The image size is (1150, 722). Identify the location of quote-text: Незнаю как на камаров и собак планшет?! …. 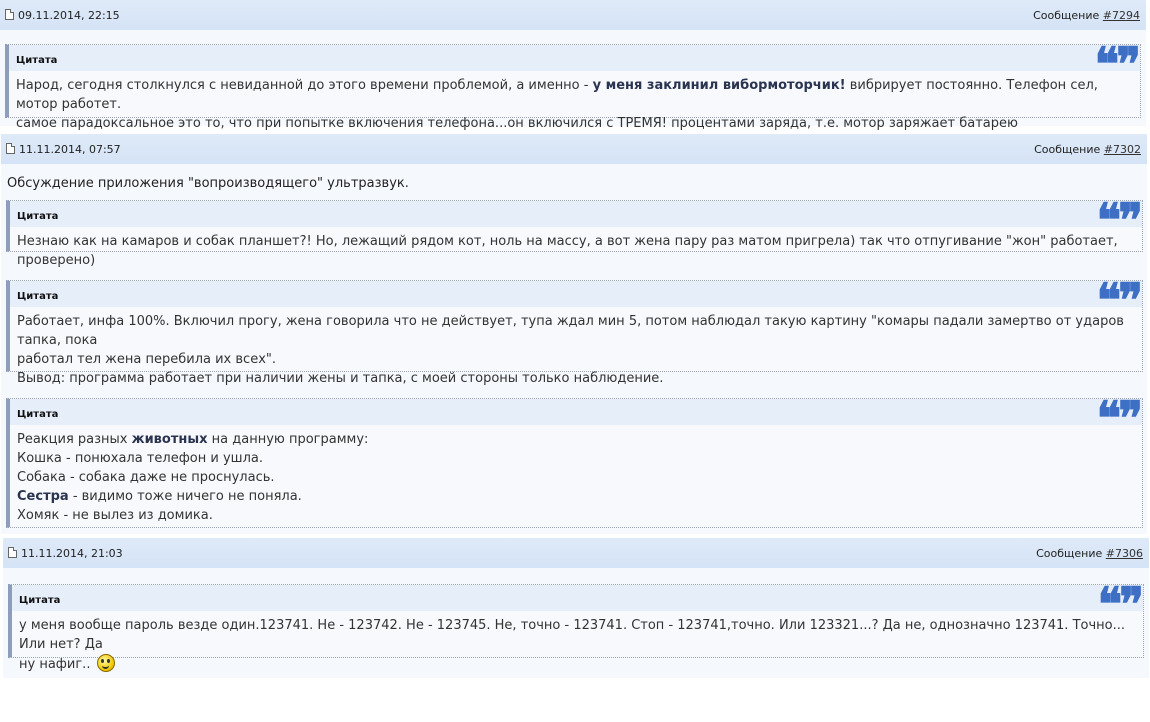
(567, 251).